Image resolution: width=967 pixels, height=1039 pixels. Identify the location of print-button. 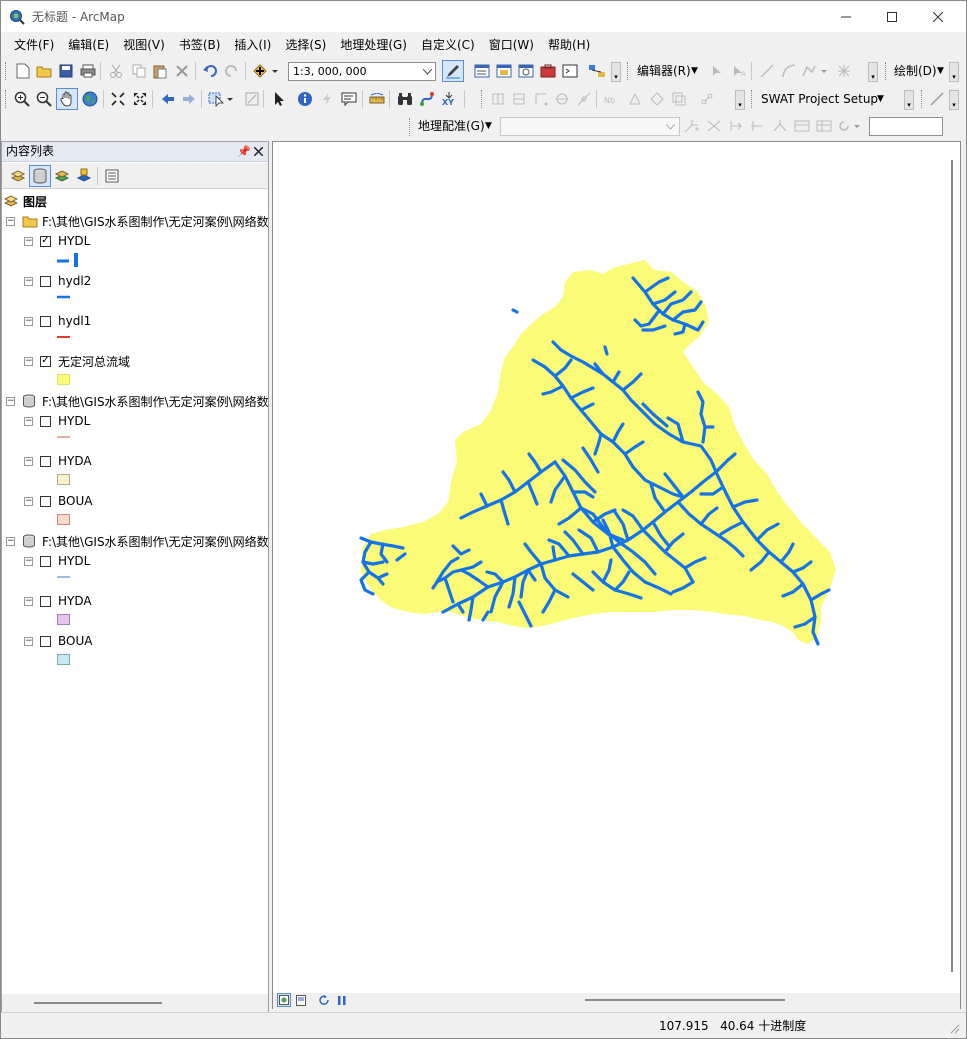
(88, 71).